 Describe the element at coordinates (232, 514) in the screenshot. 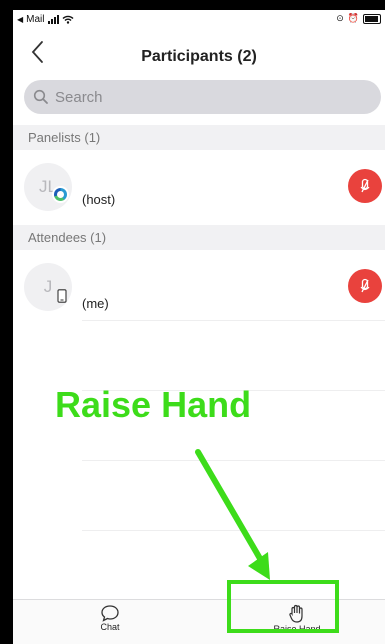

I see `annotation-arrow-icon` at that location.